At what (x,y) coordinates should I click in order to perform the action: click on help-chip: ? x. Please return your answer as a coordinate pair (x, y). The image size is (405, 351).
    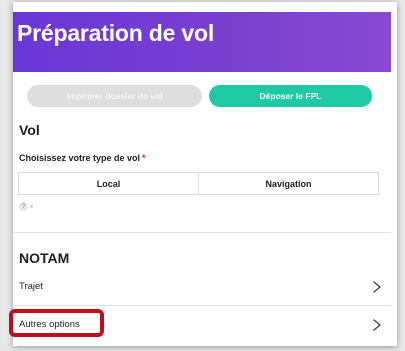
    Looking at the image, I should click on (26, 206).